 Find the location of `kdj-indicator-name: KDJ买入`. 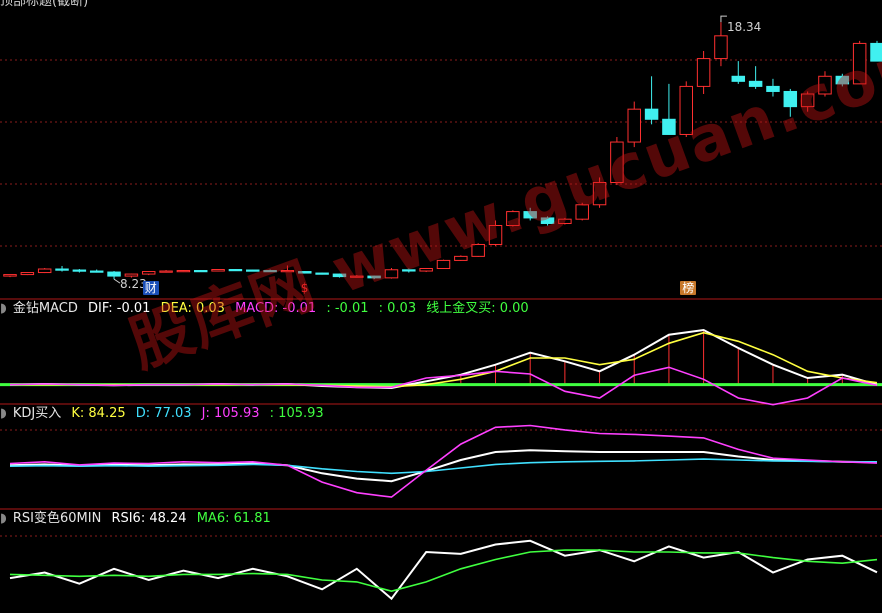

kdj-indicator-name: KDJ买入 is located at coordinates (37, 413).